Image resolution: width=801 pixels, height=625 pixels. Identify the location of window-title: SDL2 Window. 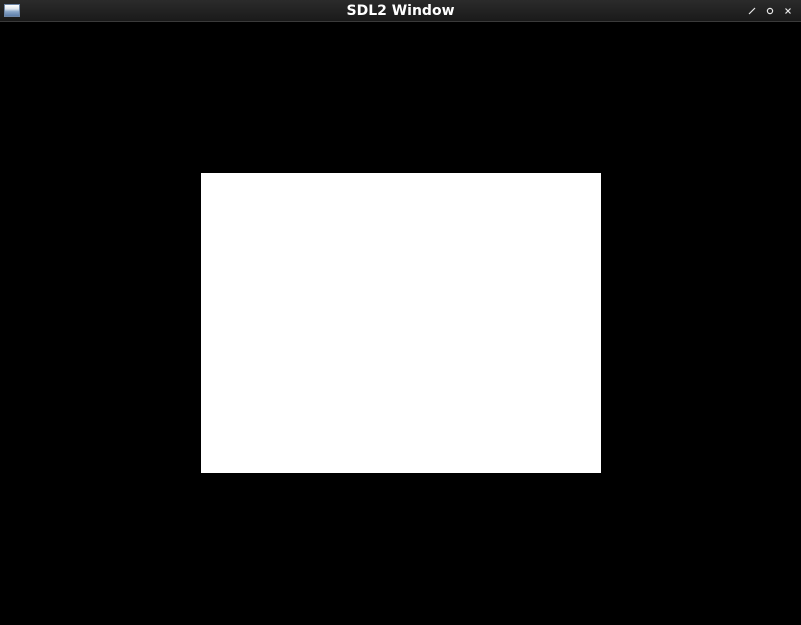
(400, 11).